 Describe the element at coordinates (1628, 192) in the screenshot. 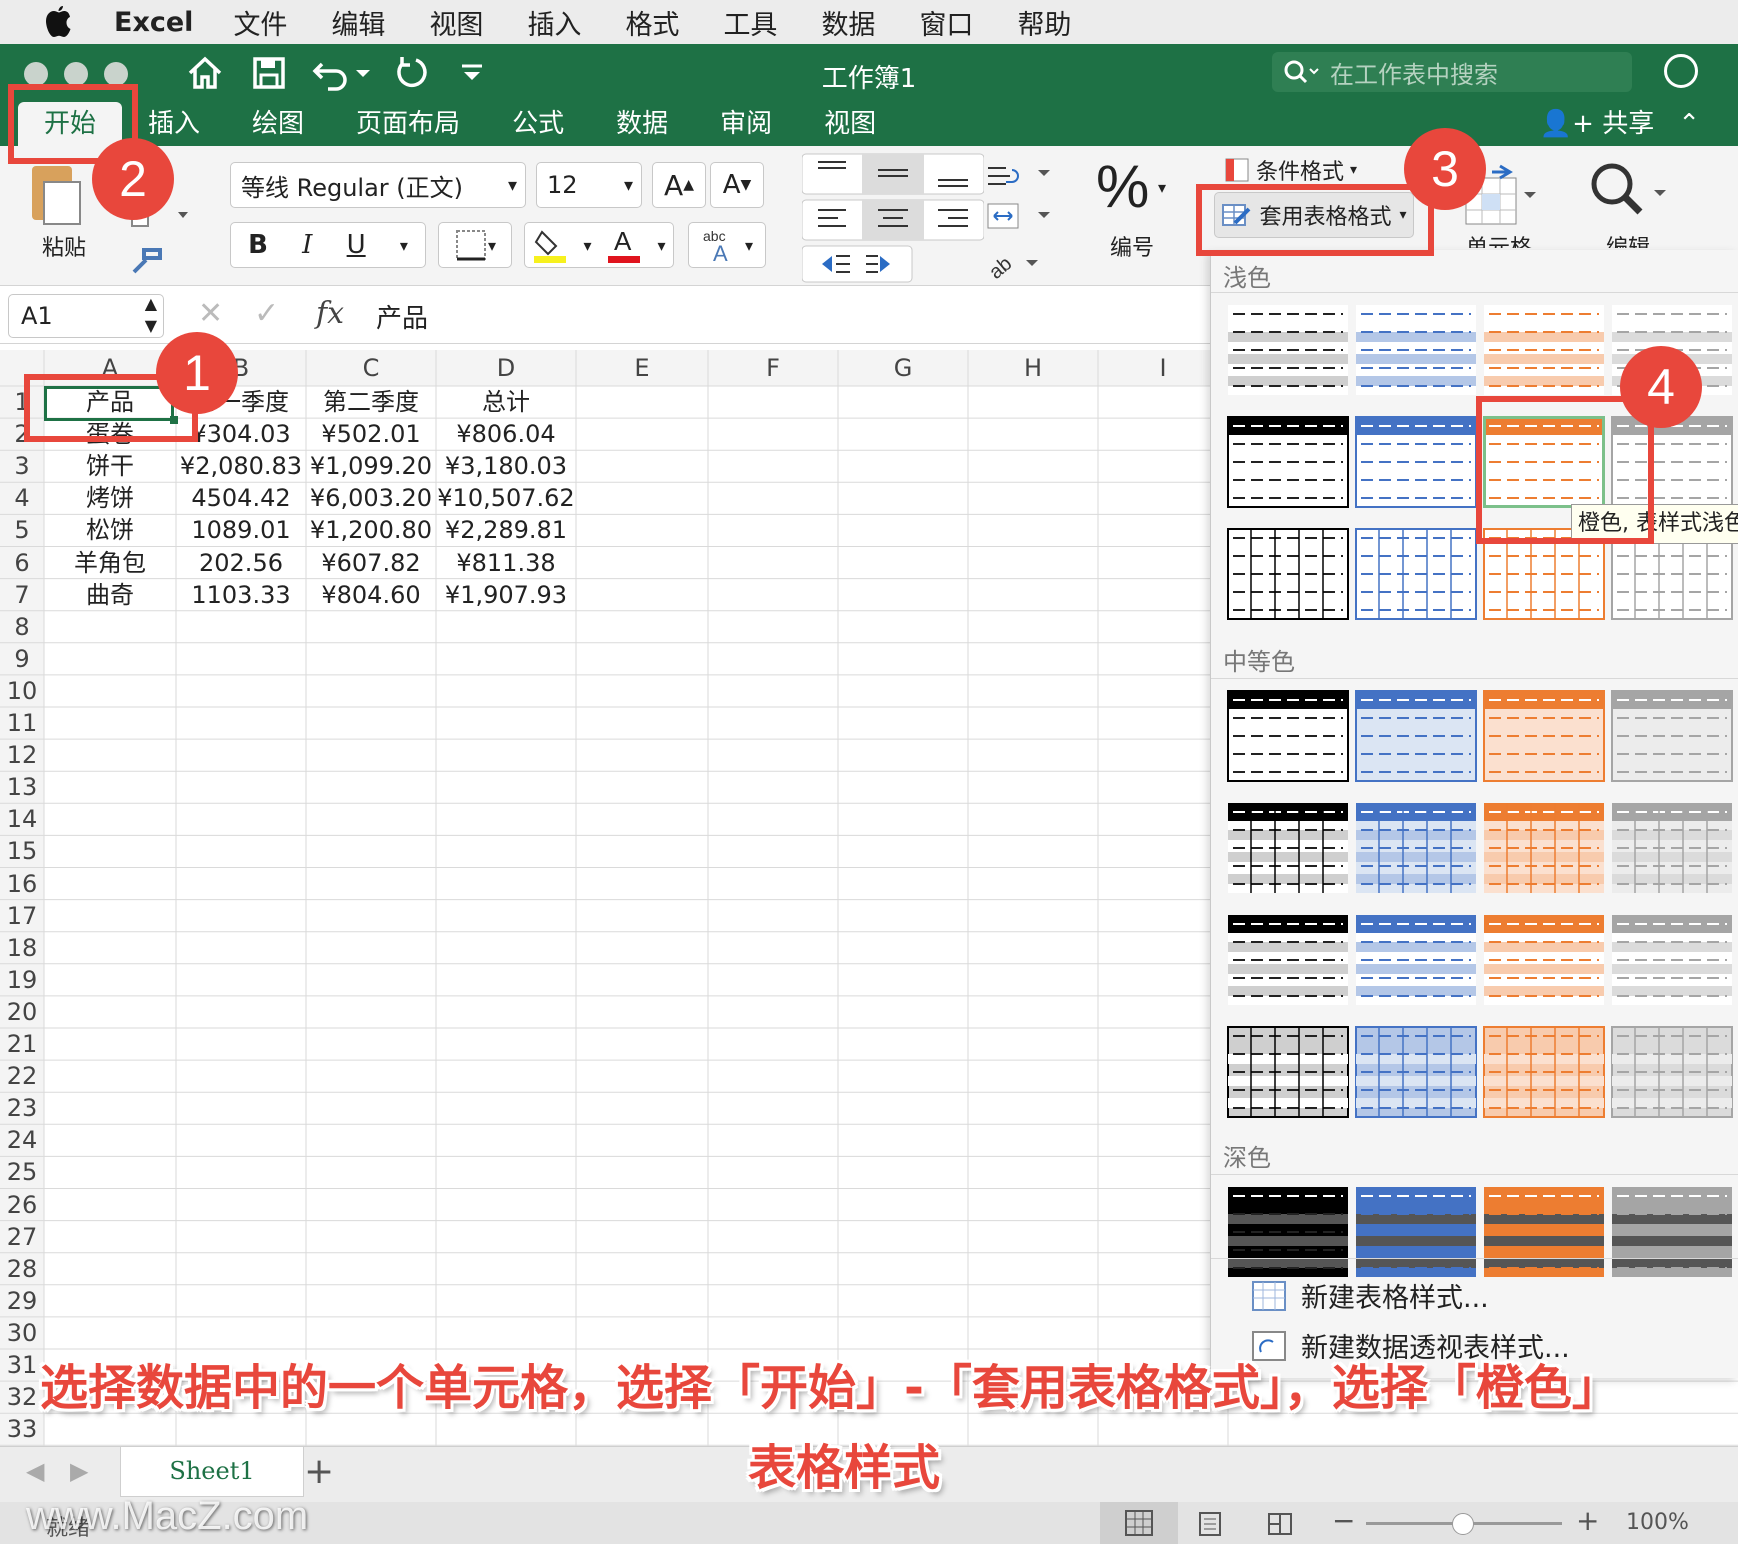

I see `find-search-icon` at that location.